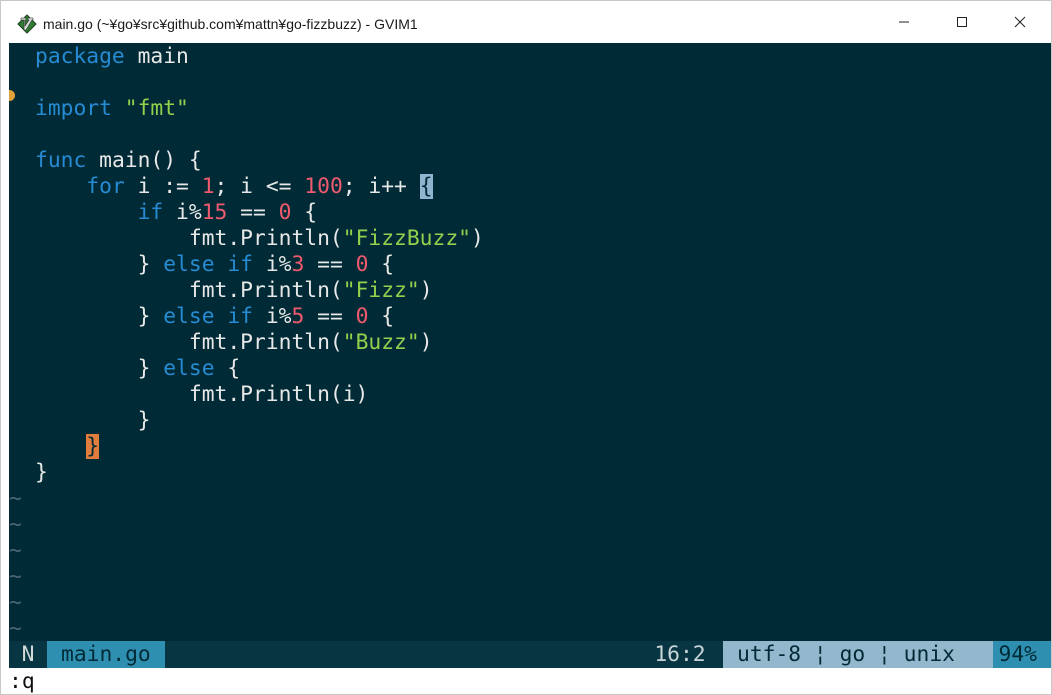 Image resolution: width=1052 pixels, height=695 pixels. I want to click on code-line-14: fmt.Println(i), so click(278, 394).